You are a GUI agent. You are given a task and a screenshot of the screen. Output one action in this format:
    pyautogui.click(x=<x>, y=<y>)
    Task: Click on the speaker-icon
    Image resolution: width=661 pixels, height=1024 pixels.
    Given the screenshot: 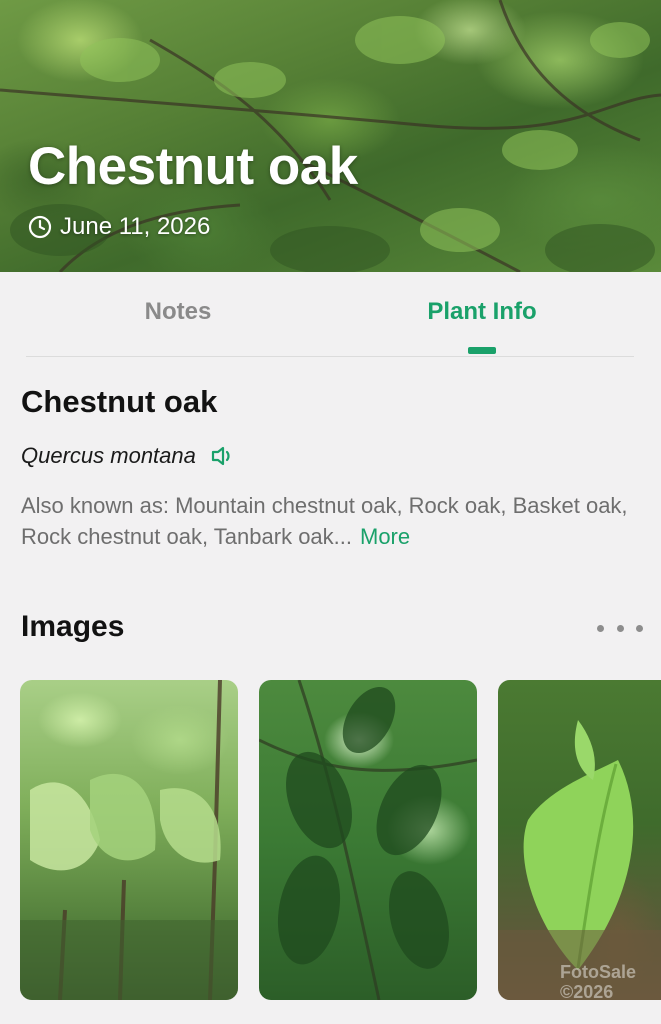 What is the action you would take?
    pyautogui.click(x=223, y=456)
    